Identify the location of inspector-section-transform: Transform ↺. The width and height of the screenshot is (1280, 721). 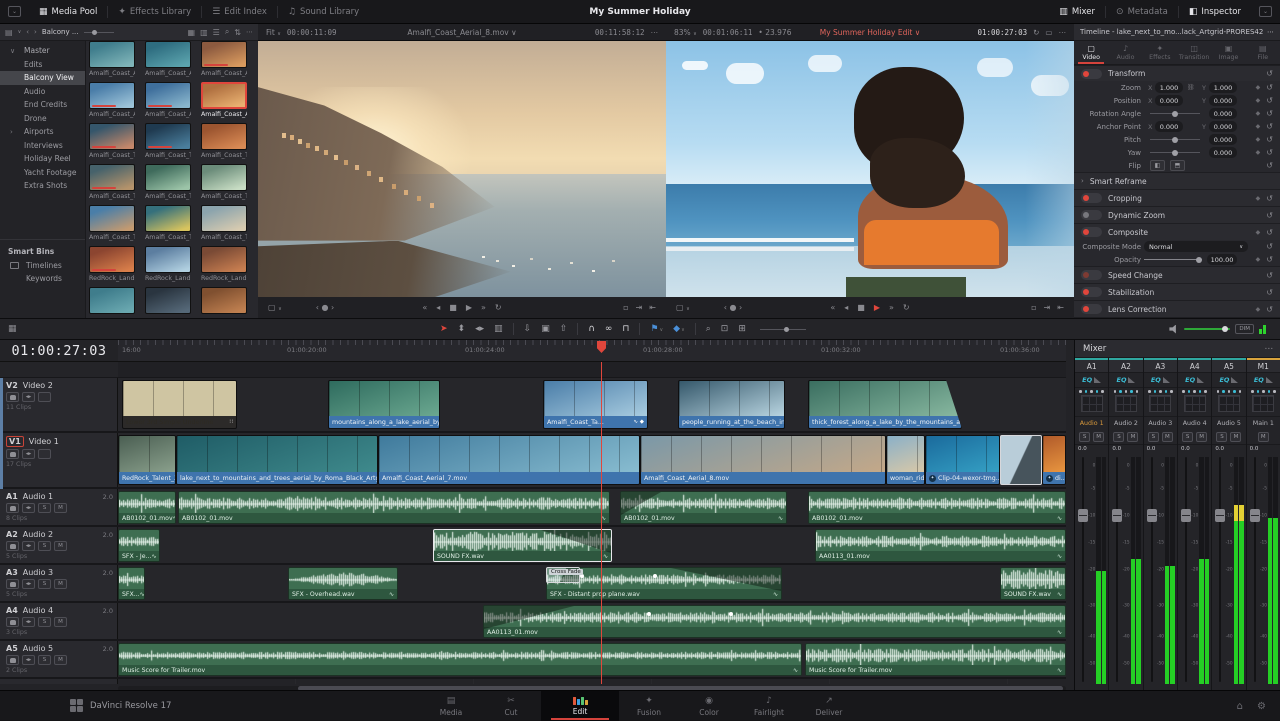
(1177, 73).